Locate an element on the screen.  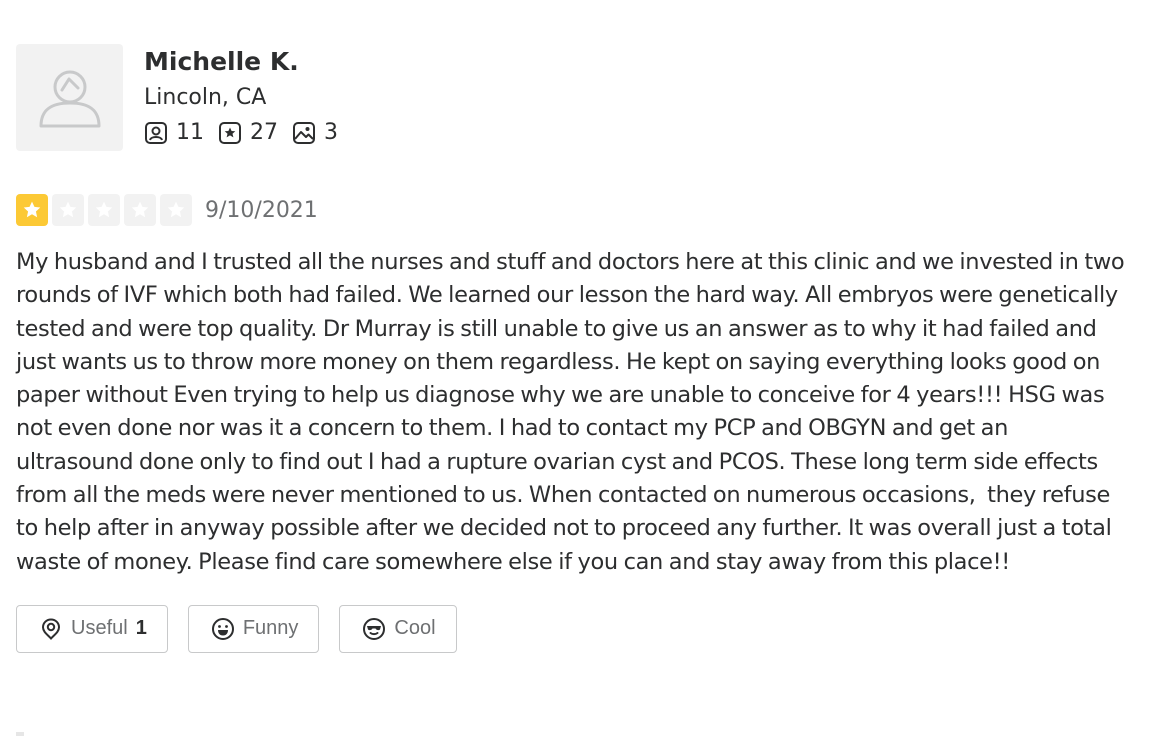
reaction-buttons: Useful 1 Funny Cool is located at coordinates (571, 628).